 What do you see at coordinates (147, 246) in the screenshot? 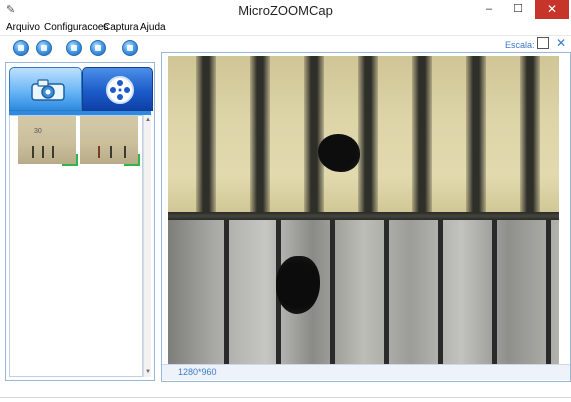
I see `thumbnail-scrollbar: ▲ ▼` at bounding box center [147, 246].